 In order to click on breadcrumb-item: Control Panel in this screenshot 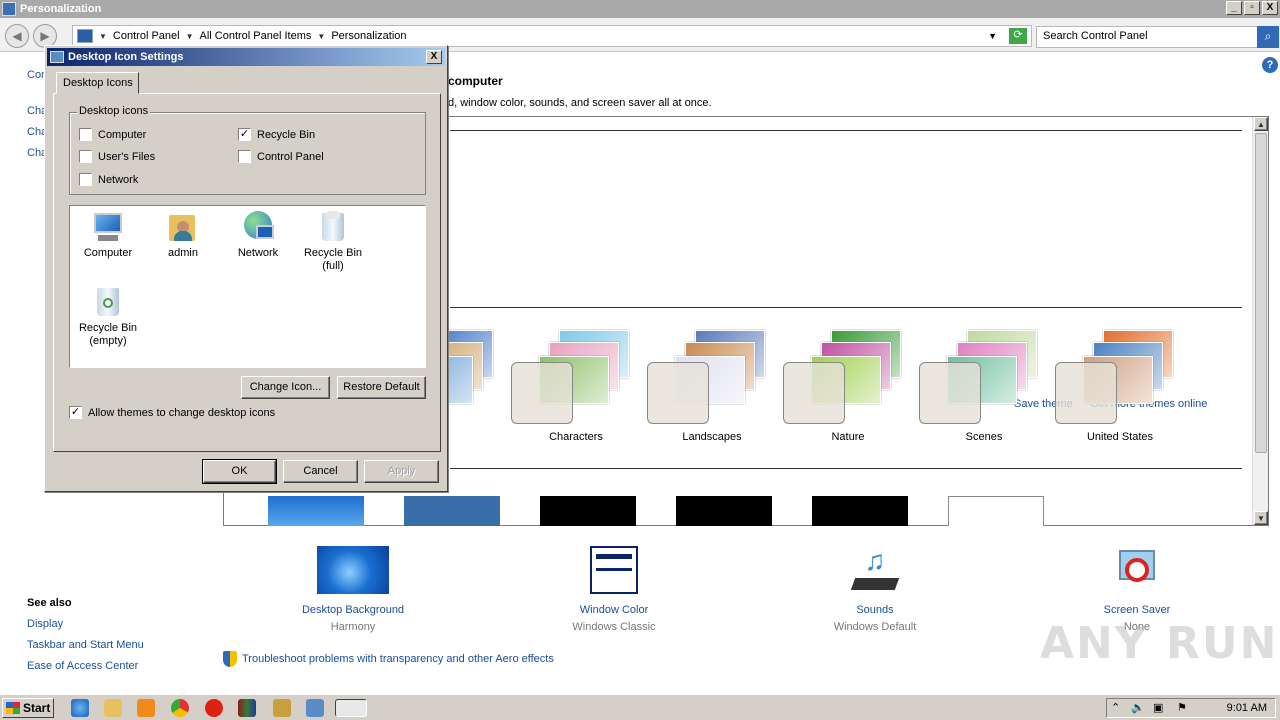, I will do `click(146, 36)`.